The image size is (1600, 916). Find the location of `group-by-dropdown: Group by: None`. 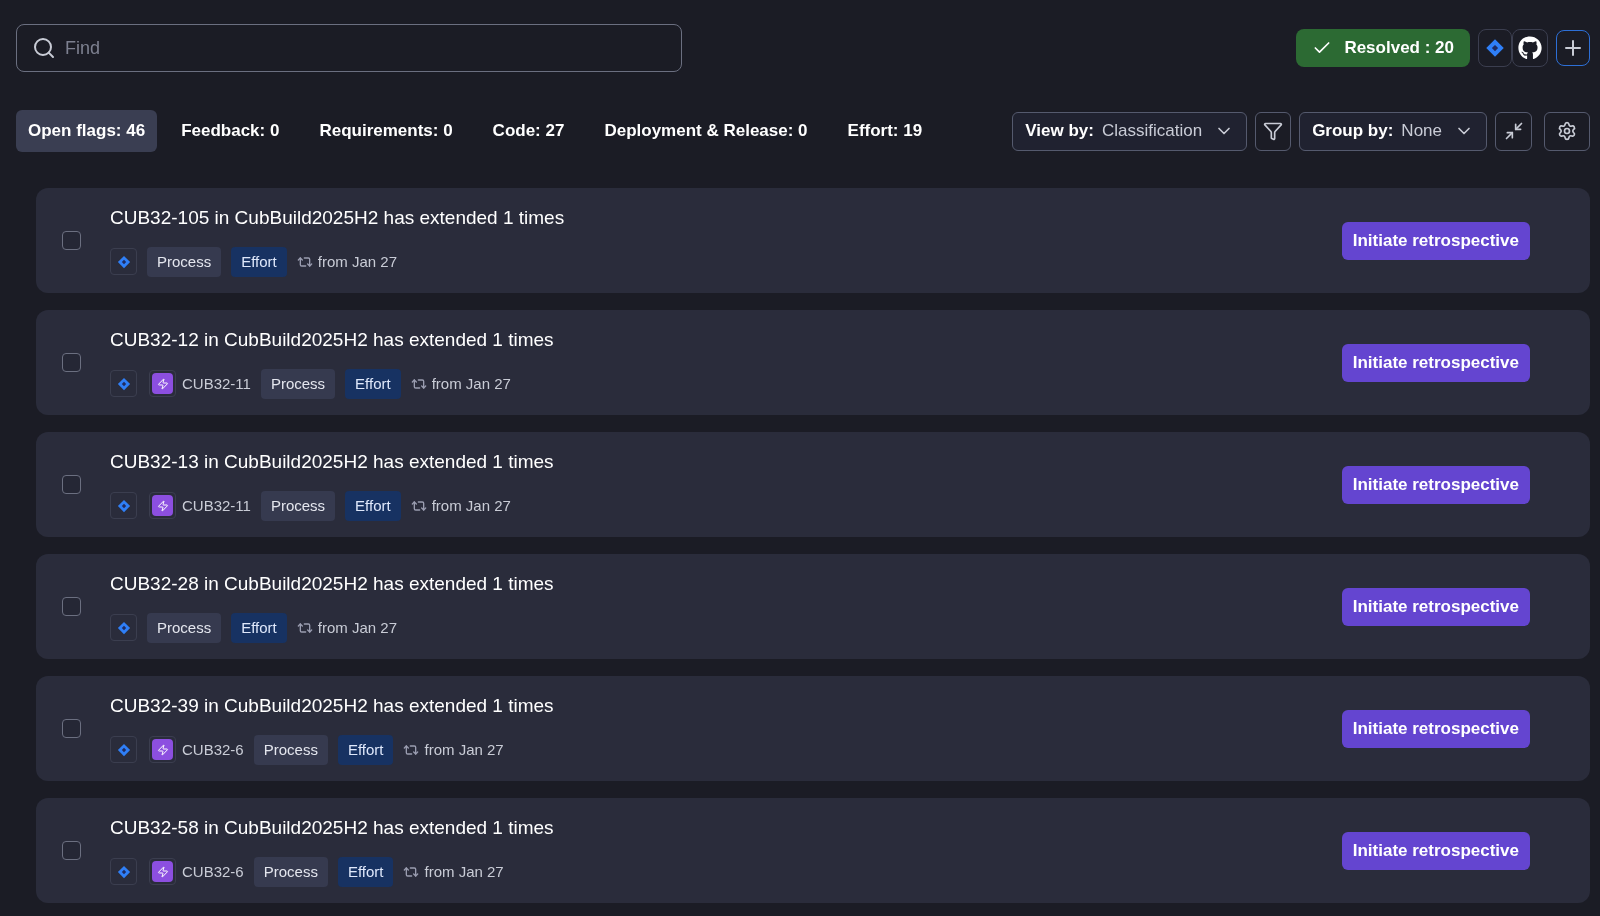

group-by-dropdown: Group by: None is located at coordinates (1393, 131).